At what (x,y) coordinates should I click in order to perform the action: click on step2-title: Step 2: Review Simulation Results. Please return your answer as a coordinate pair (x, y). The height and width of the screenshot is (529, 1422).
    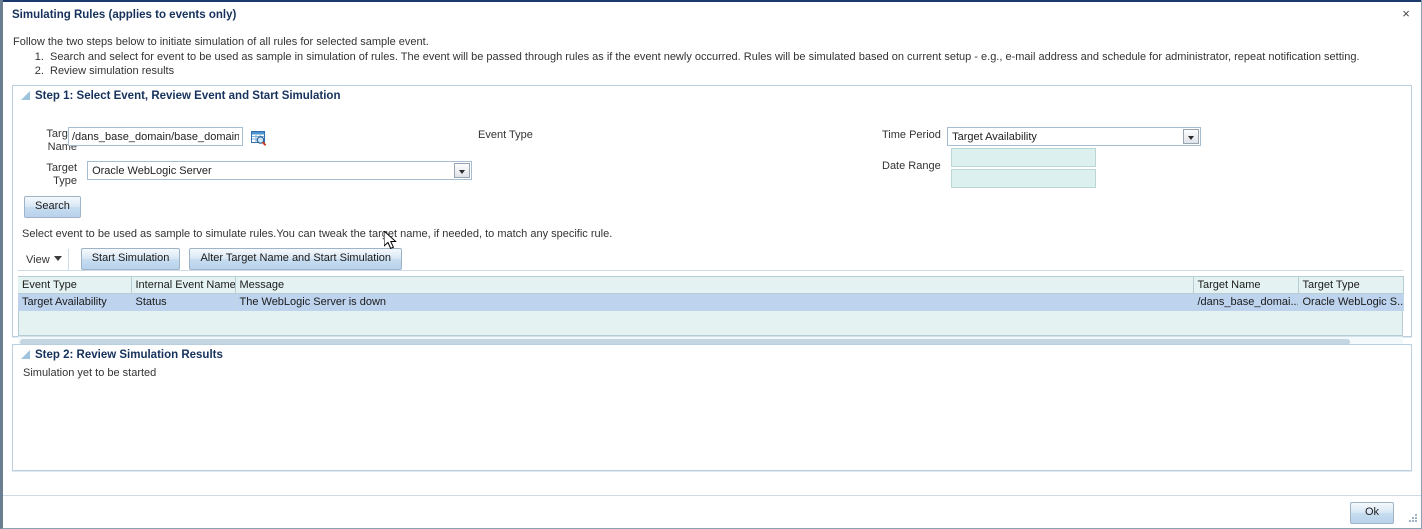
    Looking at the image, I should click on (129, 355).